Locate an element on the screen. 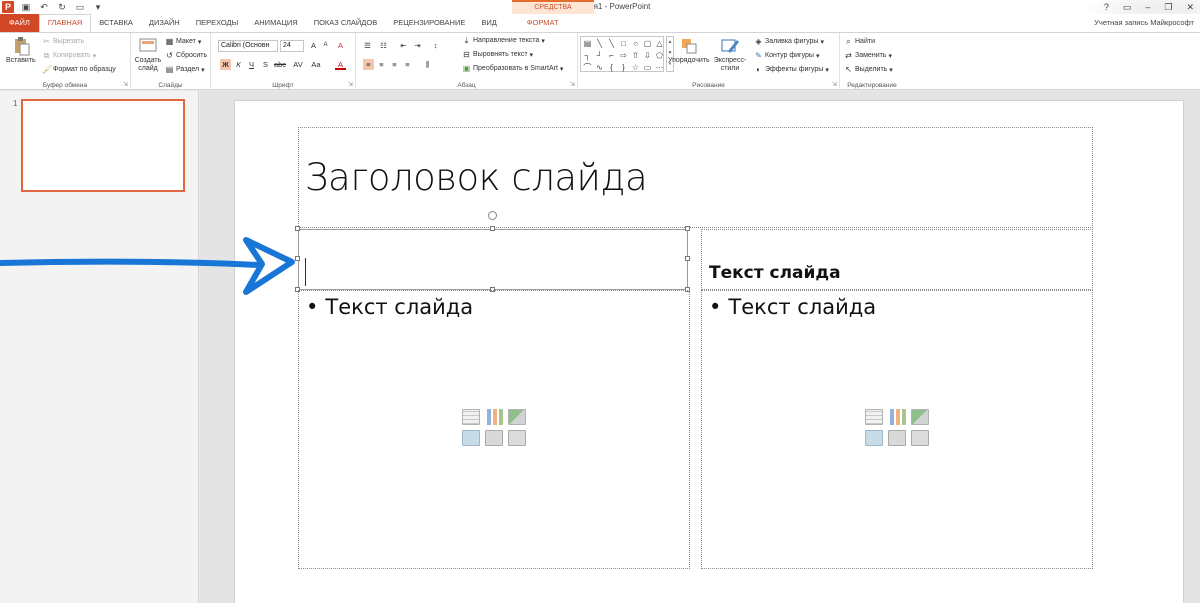 This screenshot has width=1200, height=603. font-color-button: A is located at coordinates (340, 64).